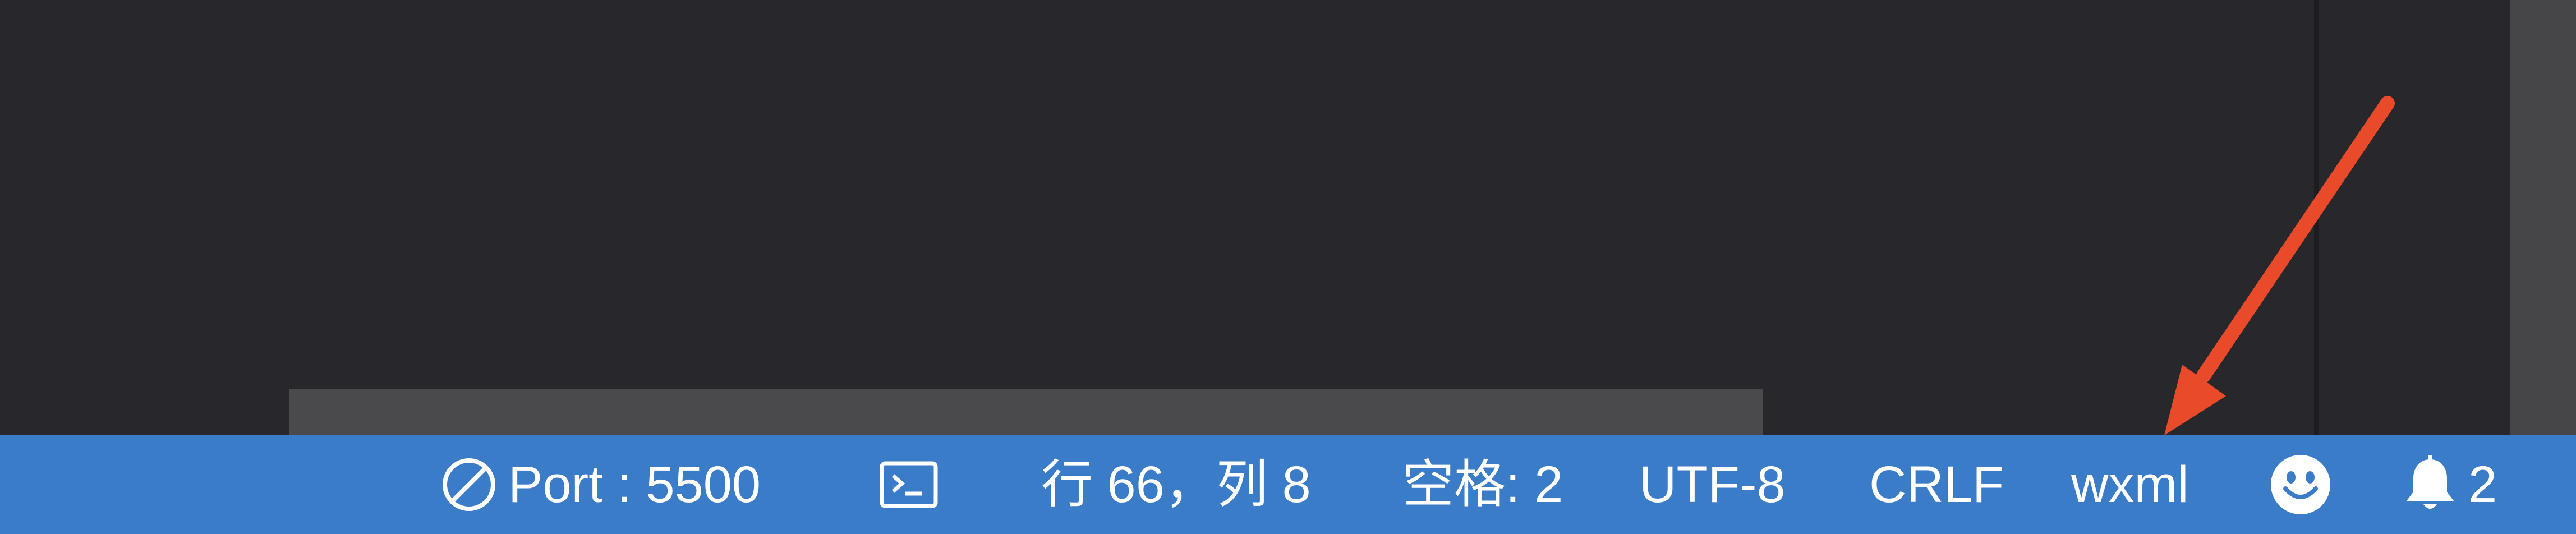  I want to click on minimap-divider, so click(2317, 217).